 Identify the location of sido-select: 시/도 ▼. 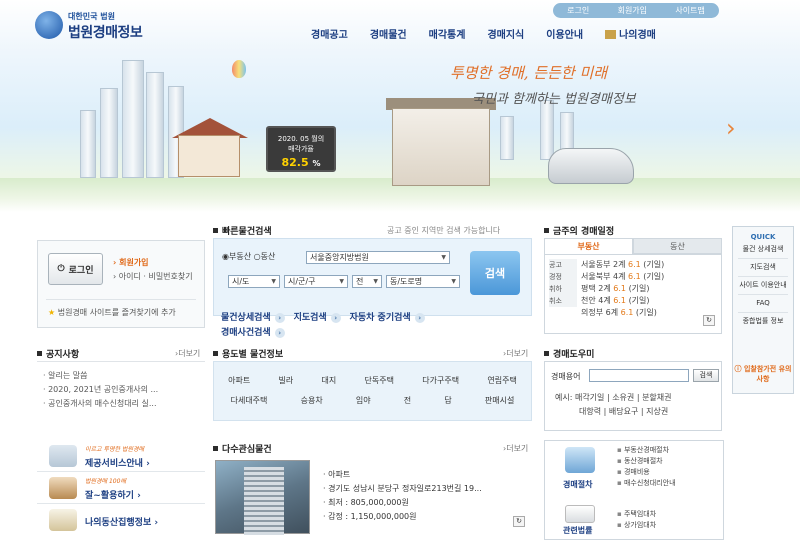
(254, 281).